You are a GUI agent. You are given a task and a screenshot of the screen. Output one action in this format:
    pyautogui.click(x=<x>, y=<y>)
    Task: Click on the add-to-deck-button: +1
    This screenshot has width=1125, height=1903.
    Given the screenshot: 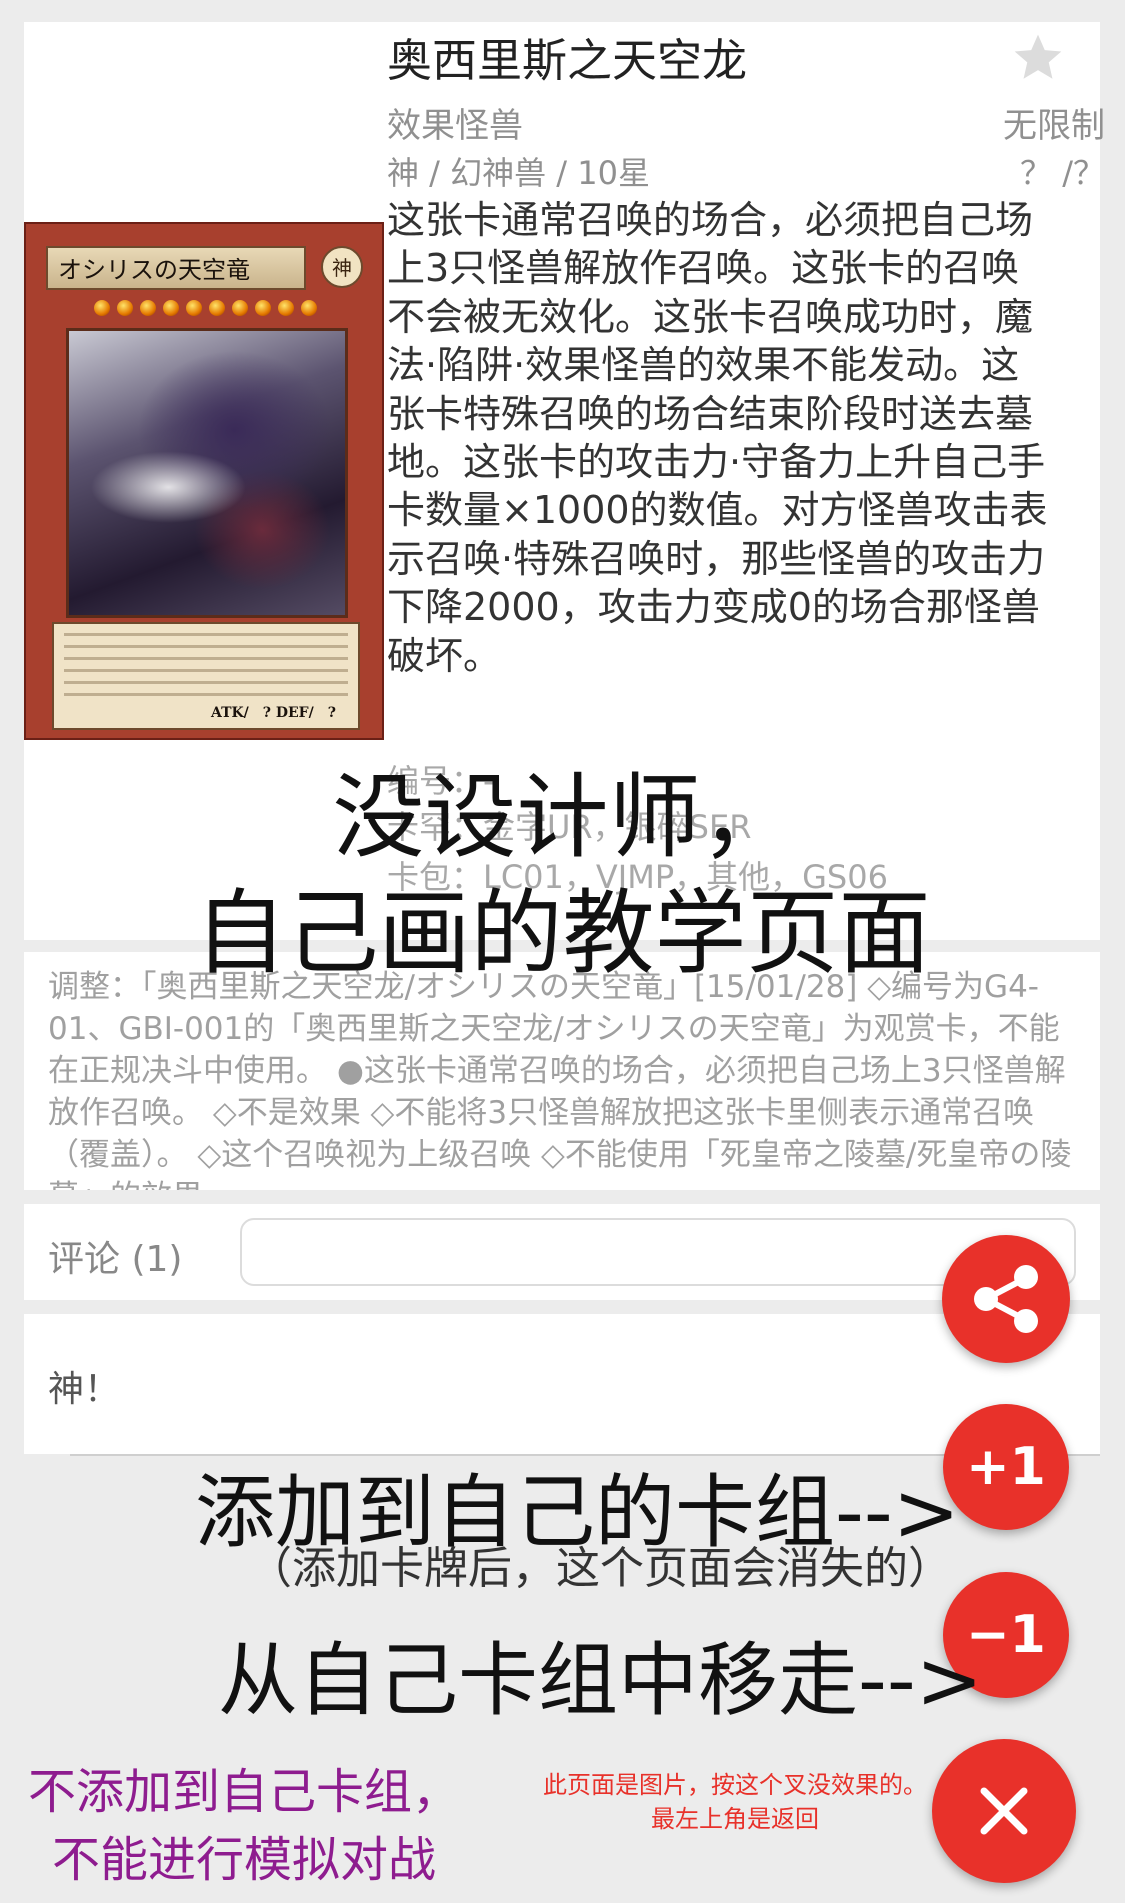 What is the action you would take?
    pyautogui.click(x=1006, y=1467)
    